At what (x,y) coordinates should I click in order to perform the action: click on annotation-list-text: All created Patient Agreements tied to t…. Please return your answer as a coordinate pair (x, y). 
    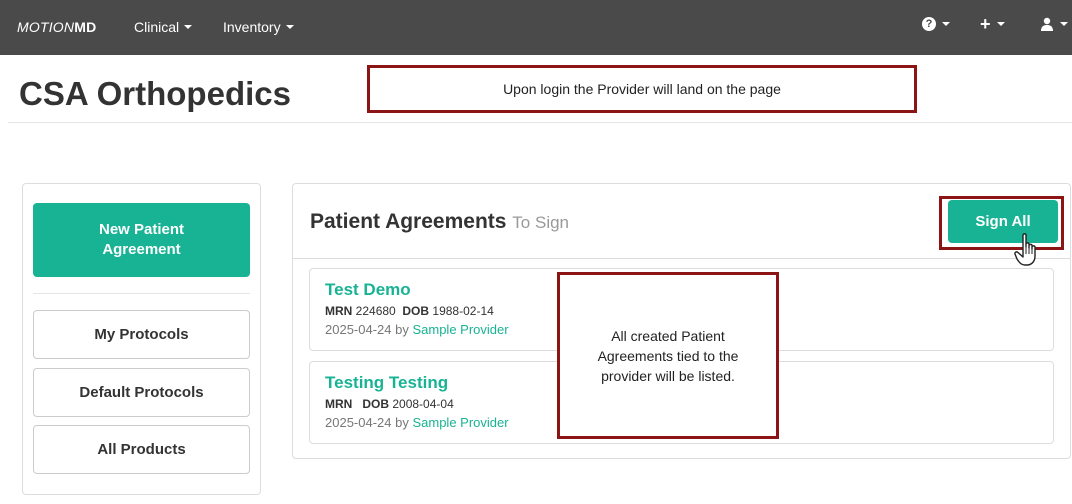
    Looking at the image, I should click on (668, 355).